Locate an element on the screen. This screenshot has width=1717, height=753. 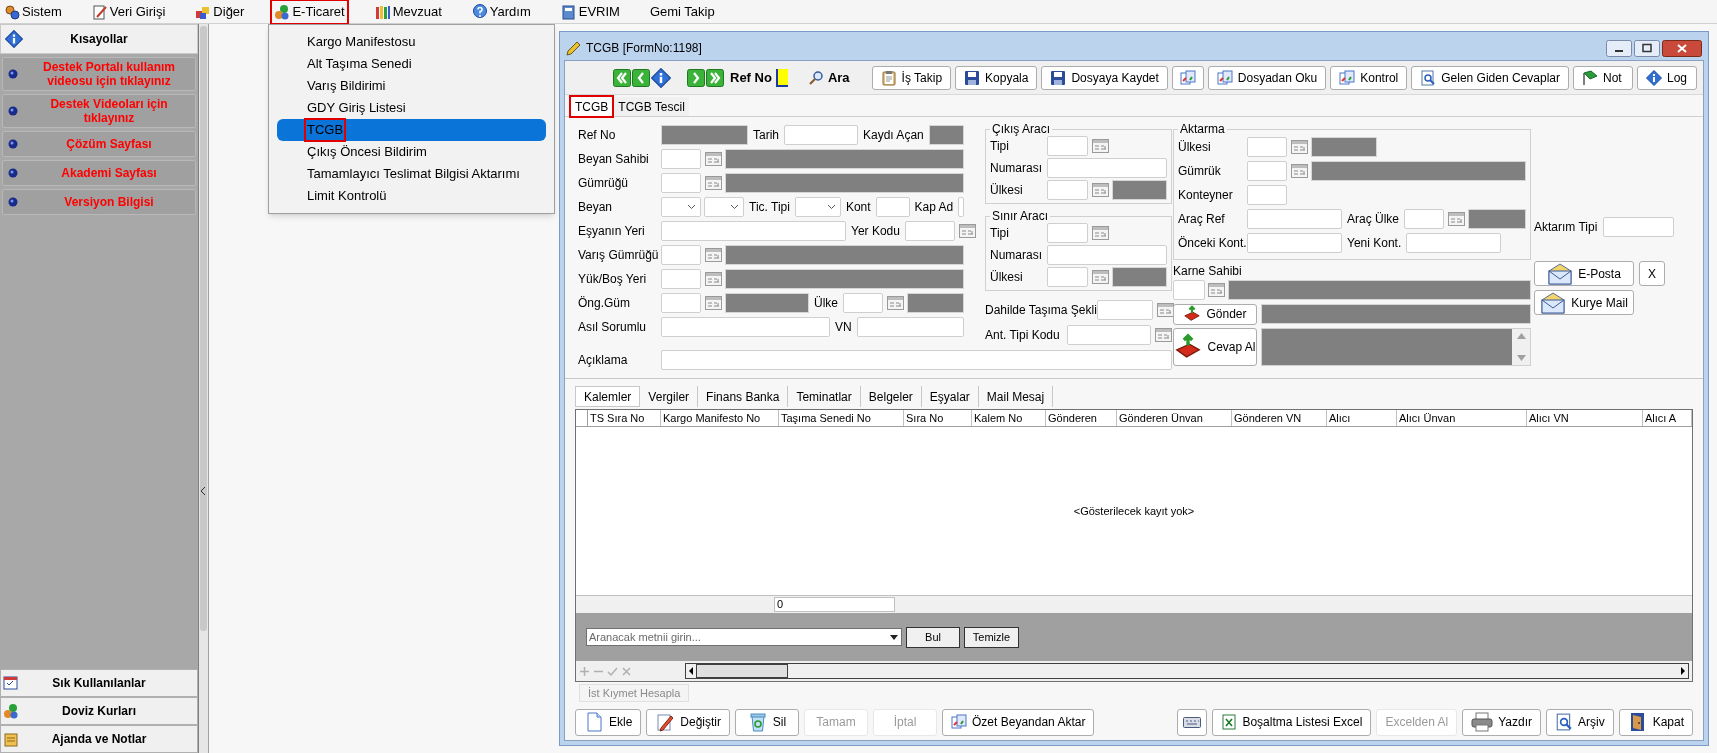
scroll-up-icon is located at coordinates (1521, 336).